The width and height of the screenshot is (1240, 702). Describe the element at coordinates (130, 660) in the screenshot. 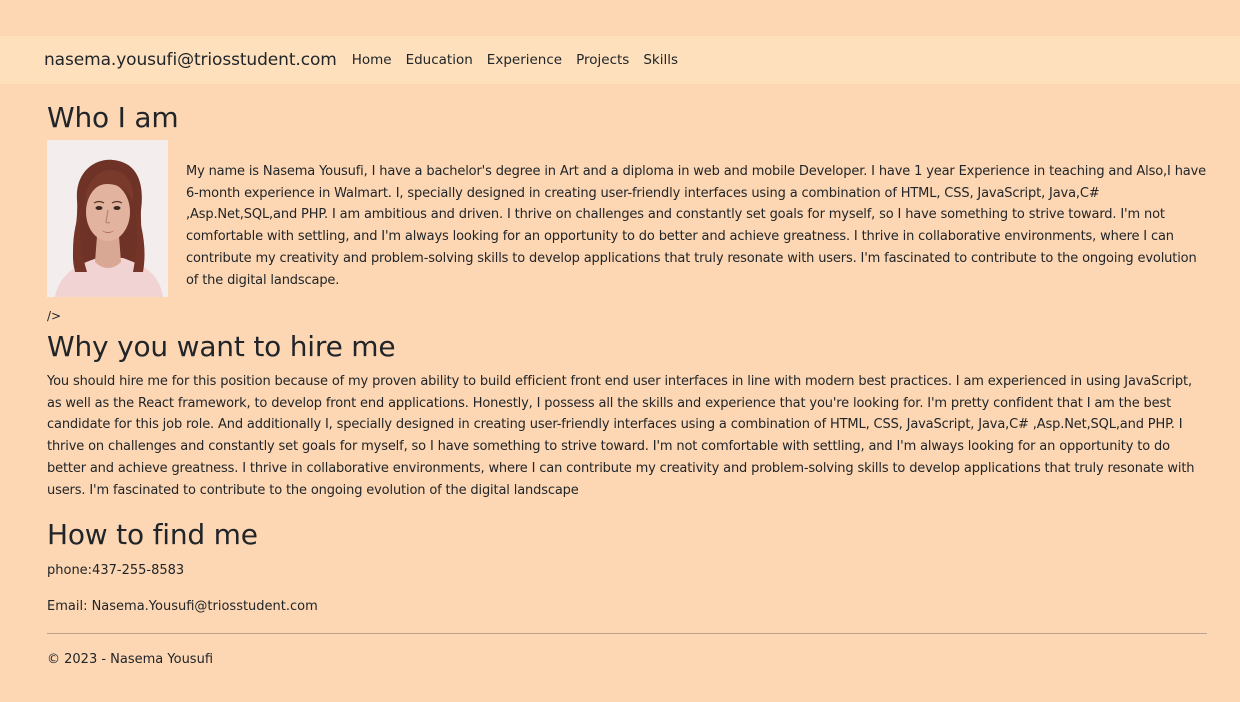

I see `footer-copyright: © 2023 - Nasema Yousufi` at that location.